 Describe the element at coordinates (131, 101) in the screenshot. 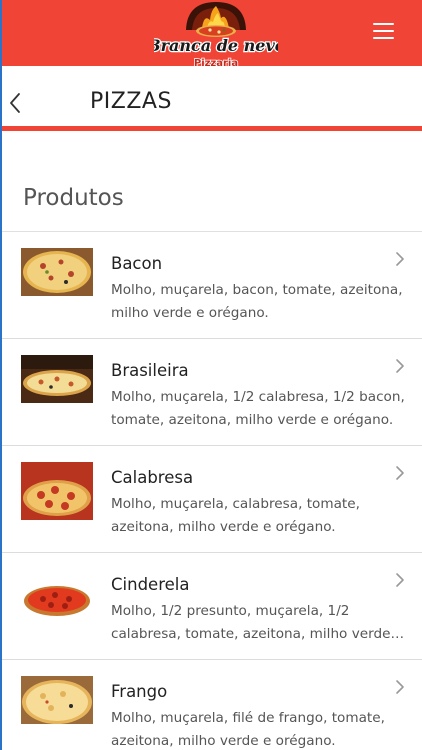

I see `page-title: PIZZAS` at that location.